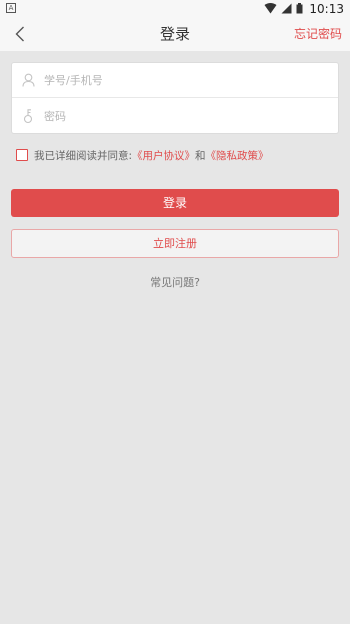 This screenshot has width=350, height=624. I want to click on user-icon, so click(28, 80).